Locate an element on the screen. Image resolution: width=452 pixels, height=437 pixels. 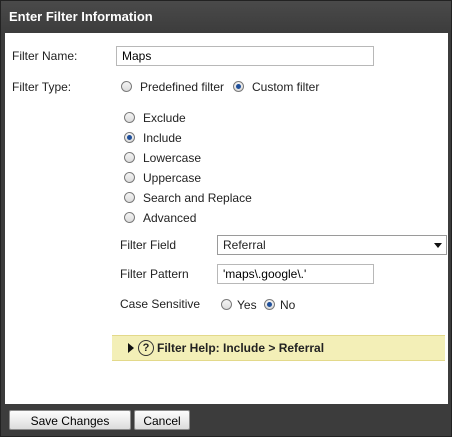
filter-help-bar: ? Filter Help: Include > Referral is located at coordinates (278, 348).